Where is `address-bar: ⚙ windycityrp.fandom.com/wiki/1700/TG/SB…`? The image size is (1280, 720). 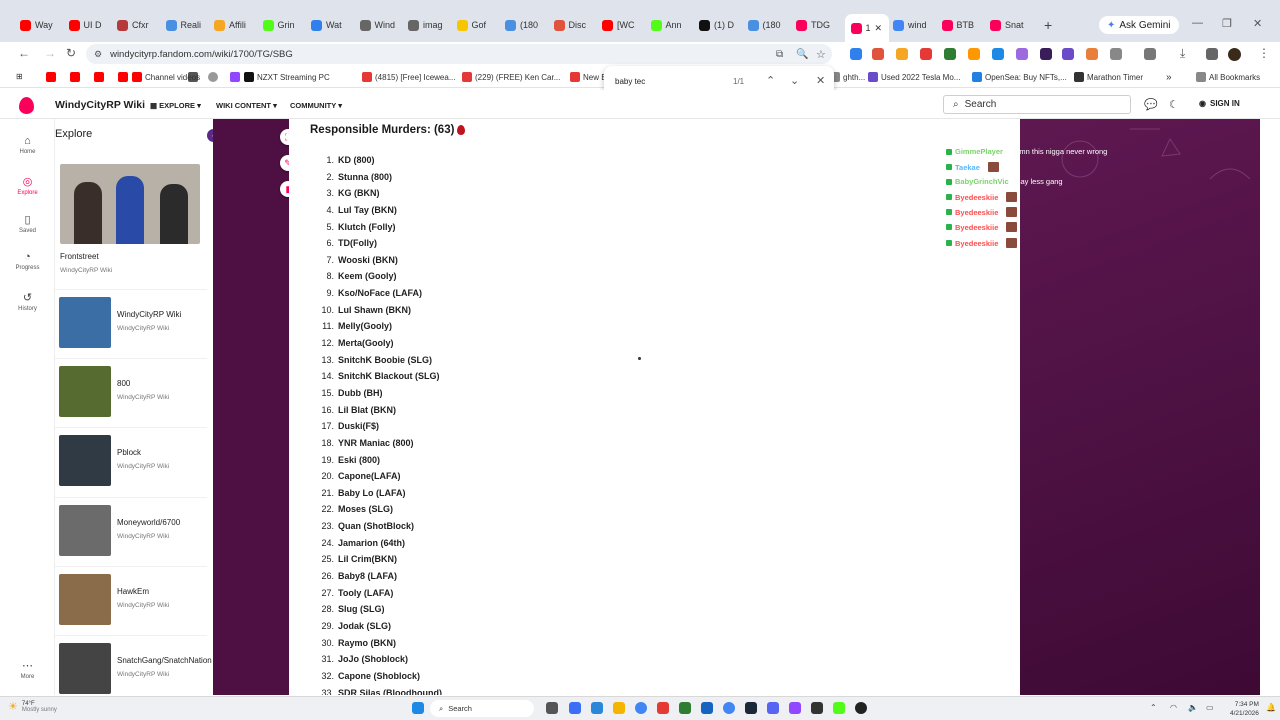 address-bar: ⚙ windycityrp.fandom.com/wiki/1700/TG/SB… is located at coordinates (459, 54).